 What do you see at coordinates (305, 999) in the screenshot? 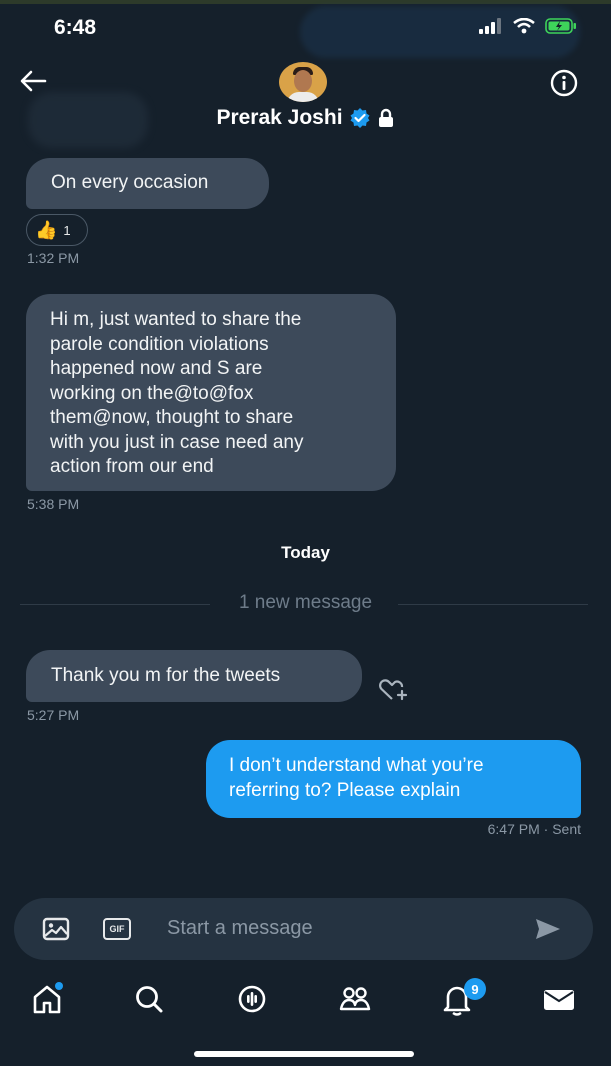
I see `bottom-nav` at bounding box center [305, 999].